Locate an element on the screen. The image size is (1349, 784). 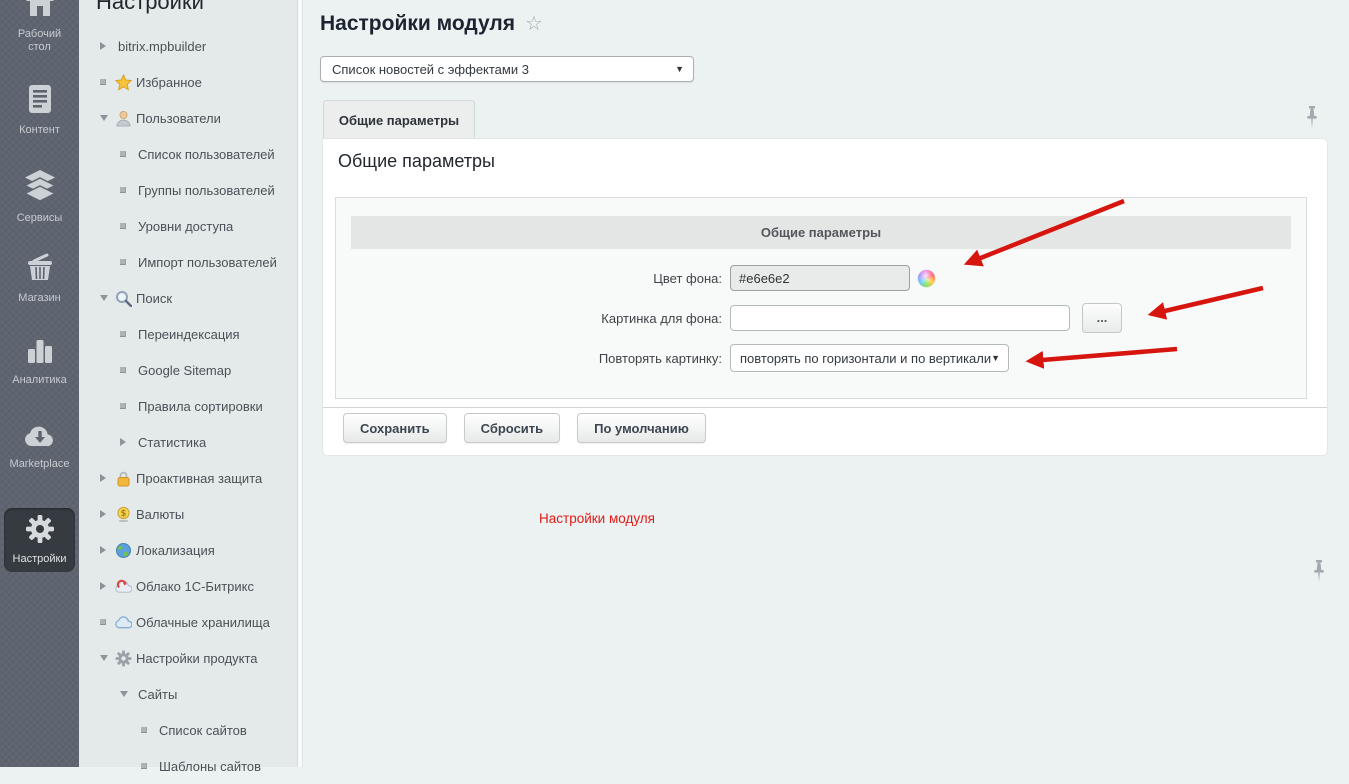
default-button: По умолчанию is located at coordinates (641, 428).